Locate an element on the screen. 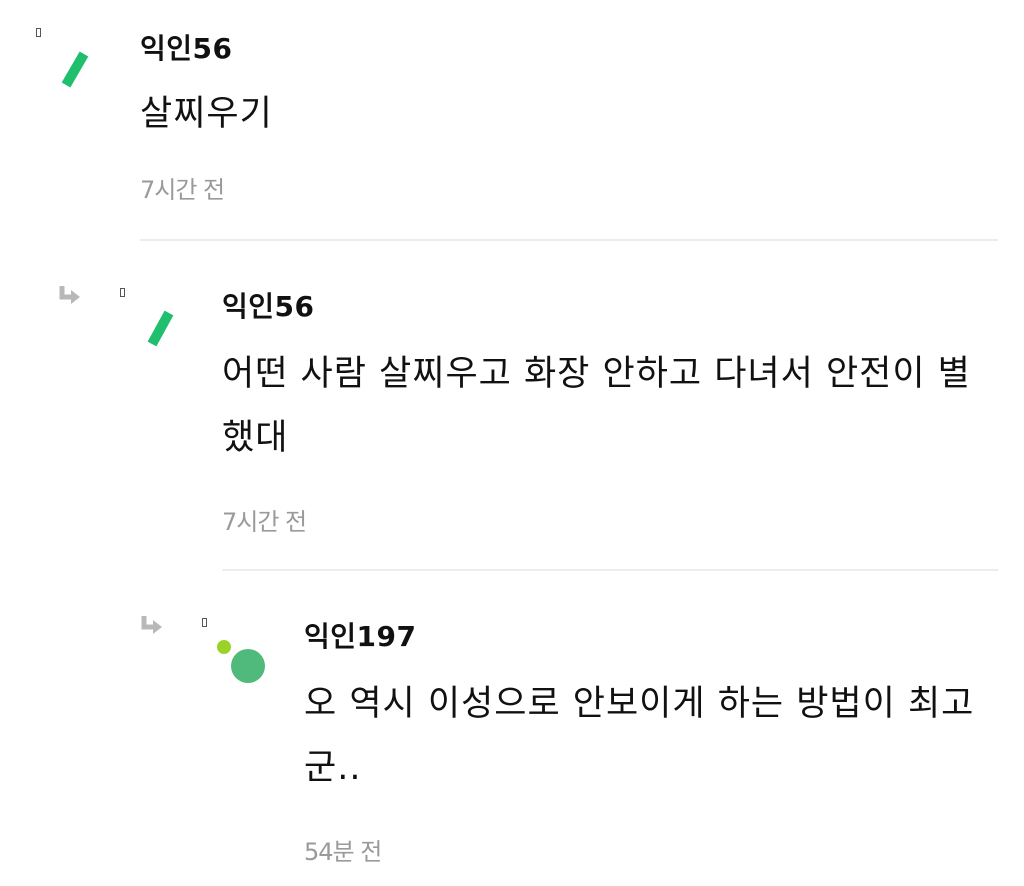 The height and width of the screenshot is (886, 1024). comment-time: 54분 전 is located at coordinates (343, 852).